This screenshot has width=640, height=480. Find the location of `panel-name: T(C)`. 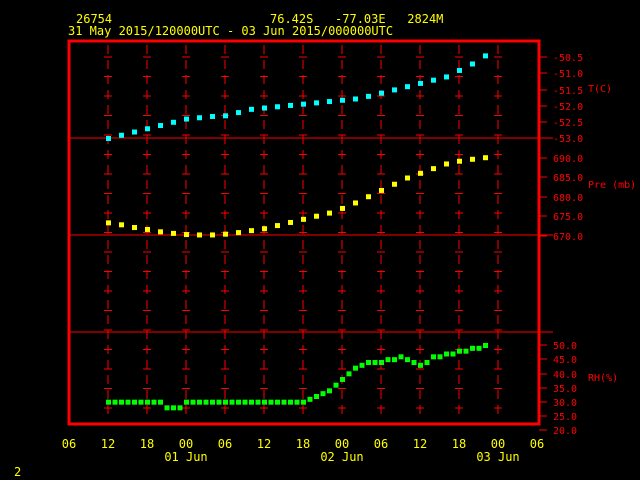

panel-name: T(C) is located at coordinates (600, 89).